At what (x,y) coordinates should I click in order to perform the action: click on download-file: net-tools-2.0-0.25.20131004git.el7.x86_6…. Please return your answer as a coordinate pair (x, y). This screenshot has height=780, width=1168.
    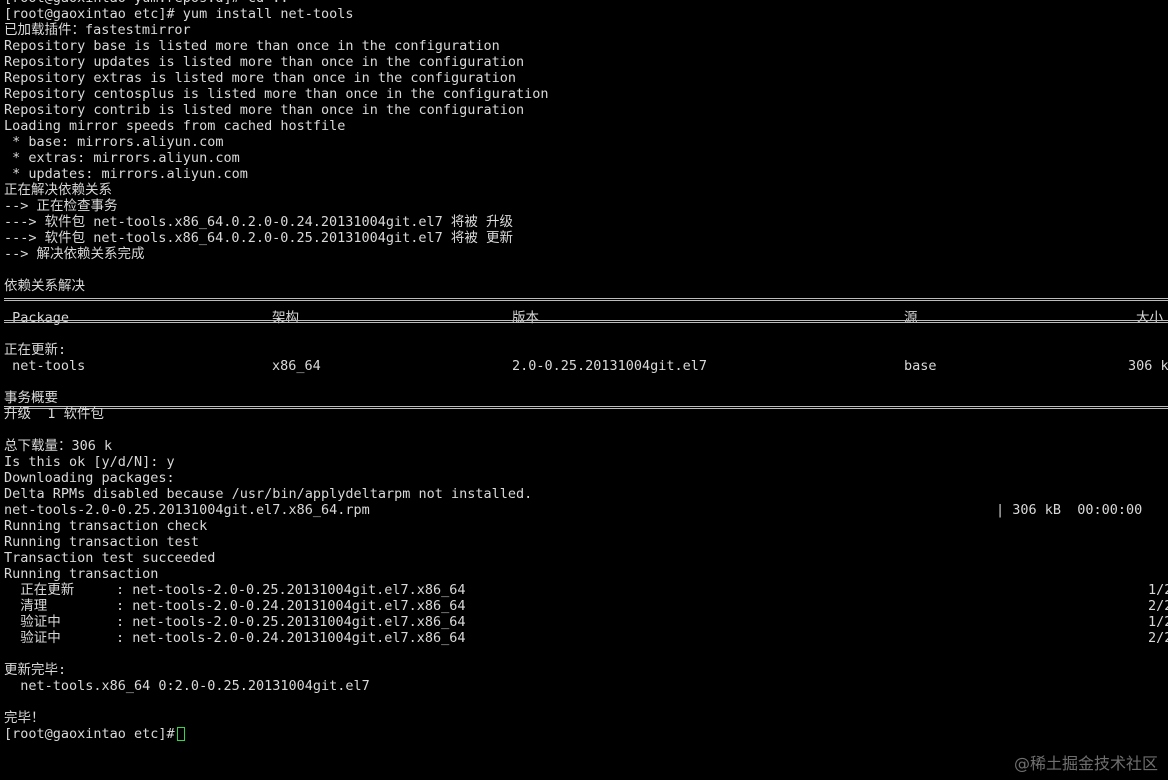
    Looking at the image, I should click on (187, 510).